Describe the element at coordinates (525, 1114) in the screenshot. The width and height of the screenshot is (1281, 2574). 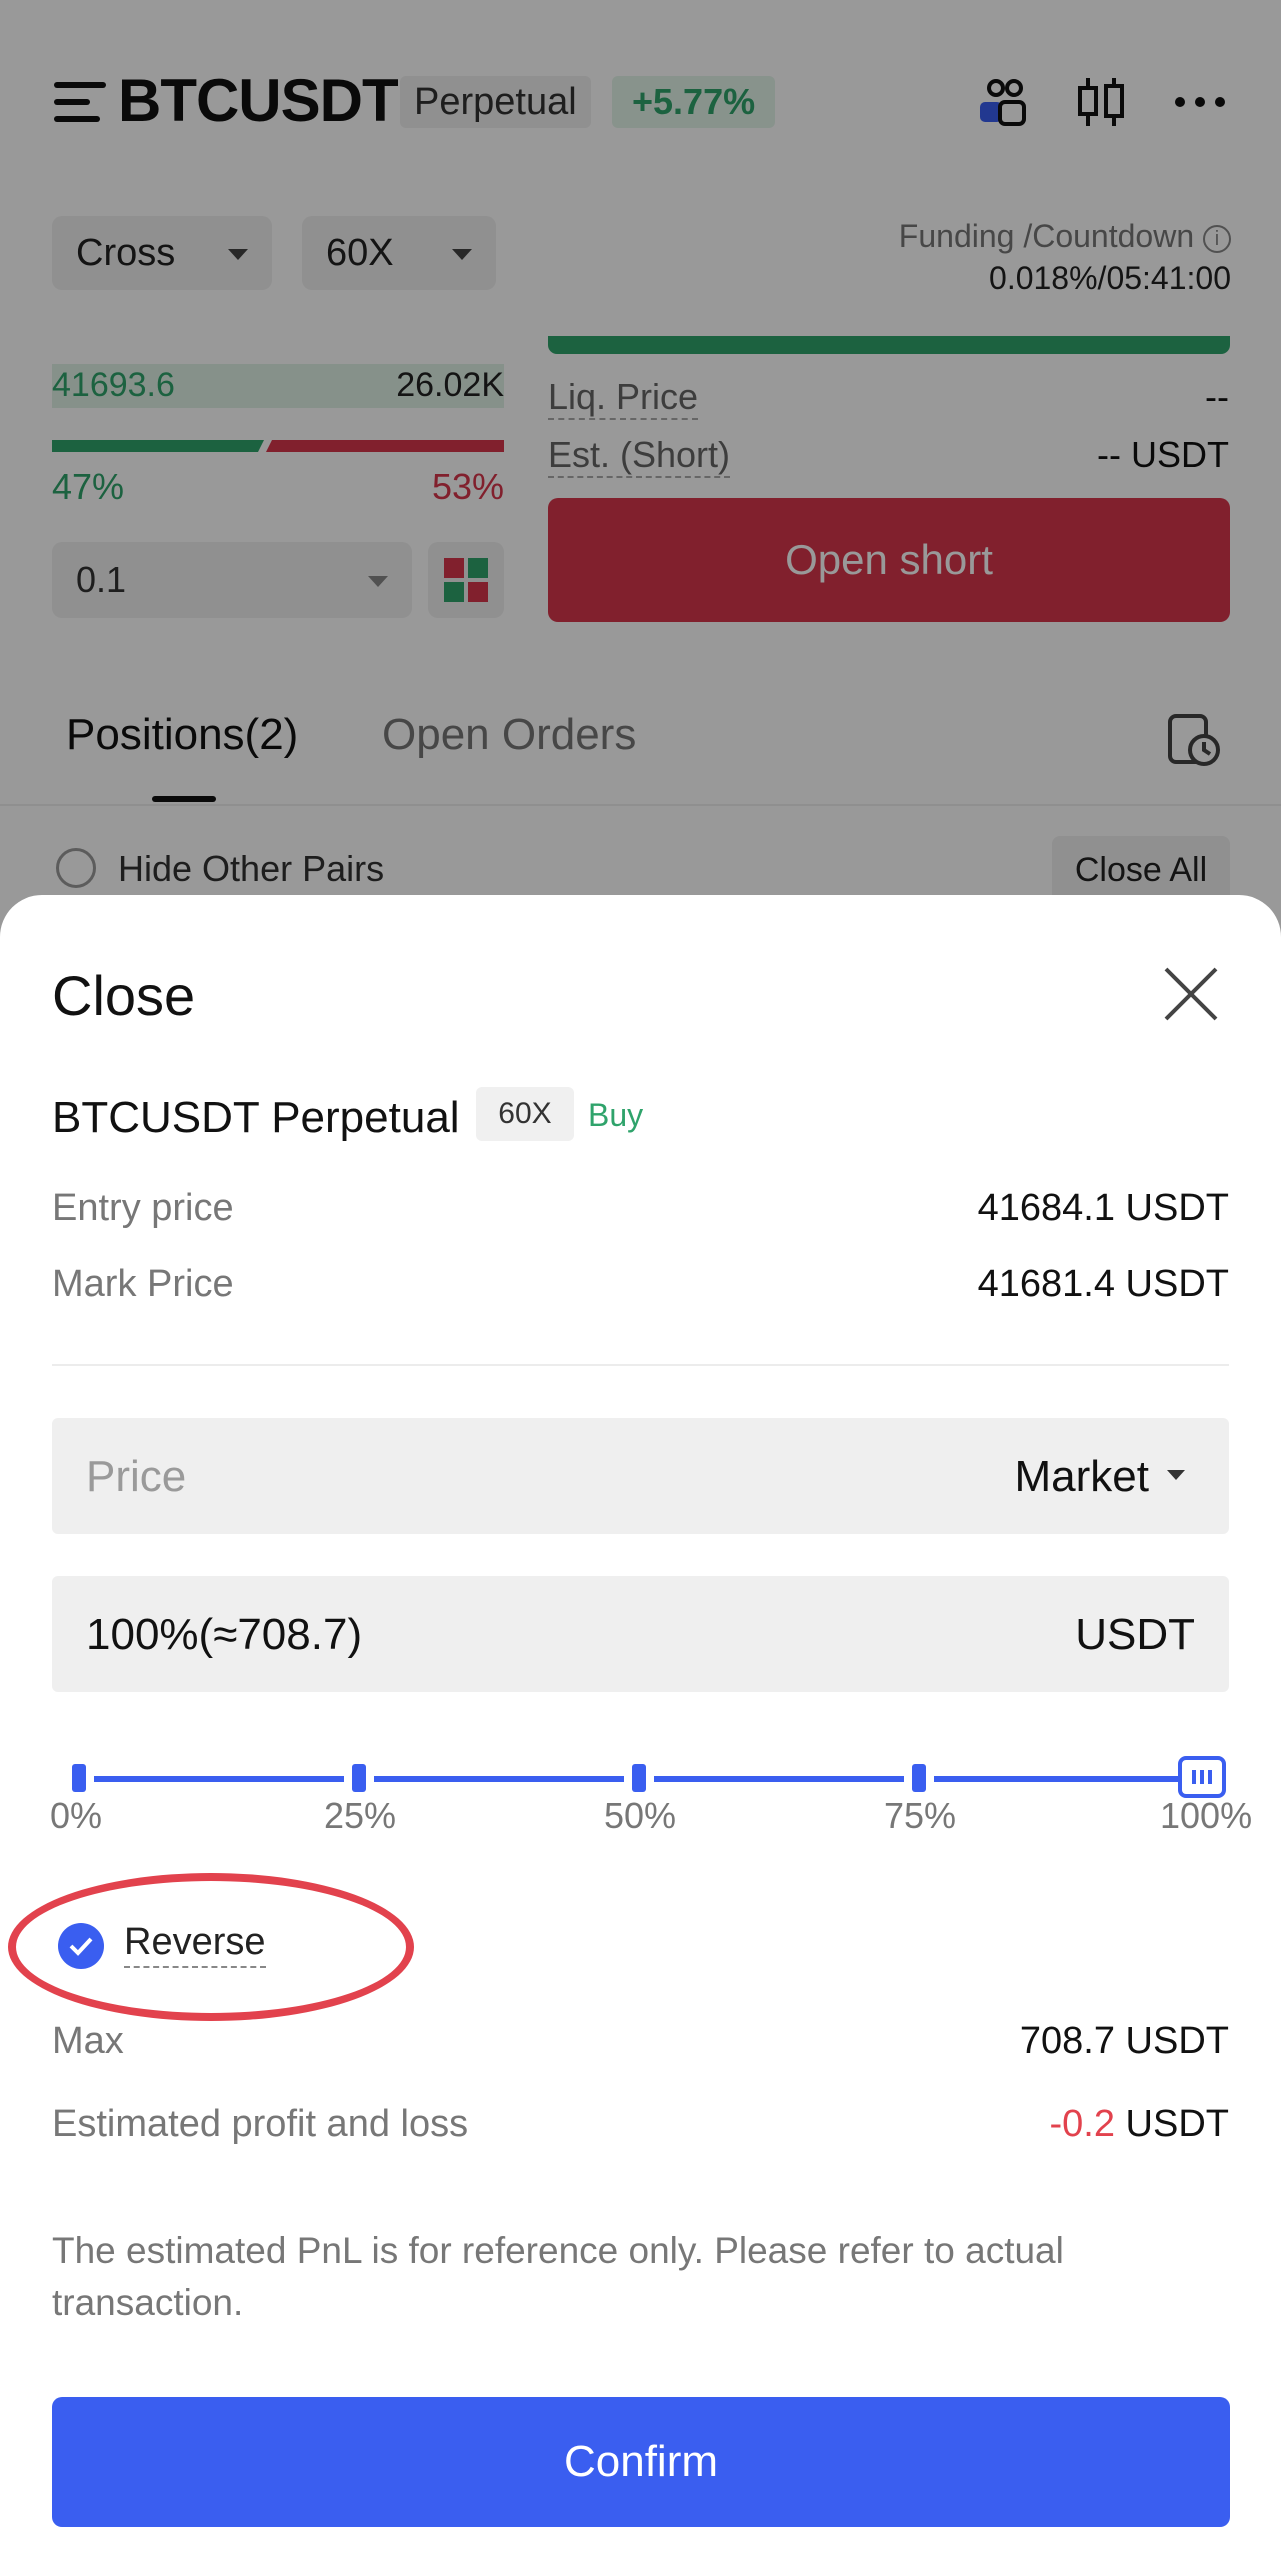
I see `leverage-tag: 60X` at that location.